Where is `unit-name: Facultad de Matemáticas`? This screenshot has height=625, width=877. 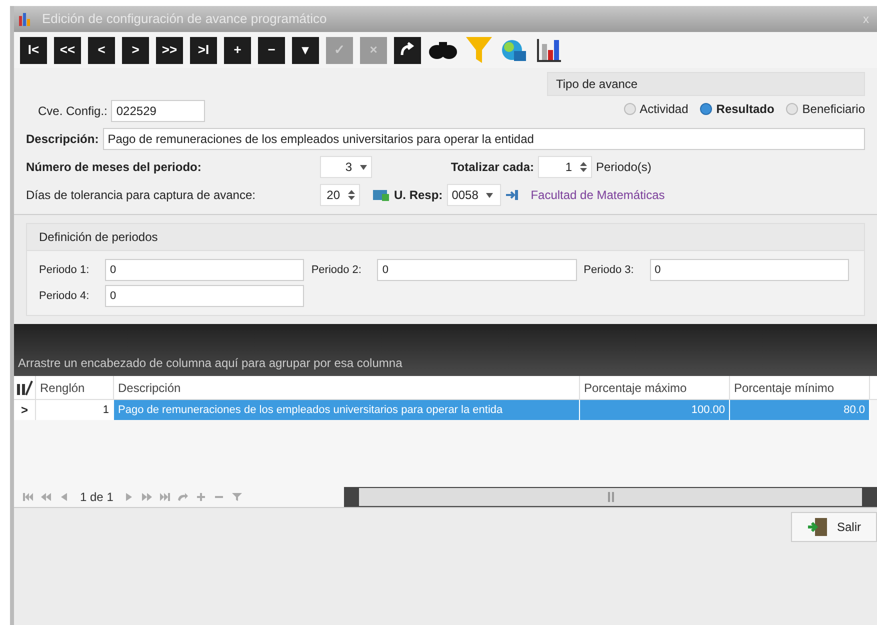 unit-name: Facultad de Matemáticas is located at coordinates (597, 195).